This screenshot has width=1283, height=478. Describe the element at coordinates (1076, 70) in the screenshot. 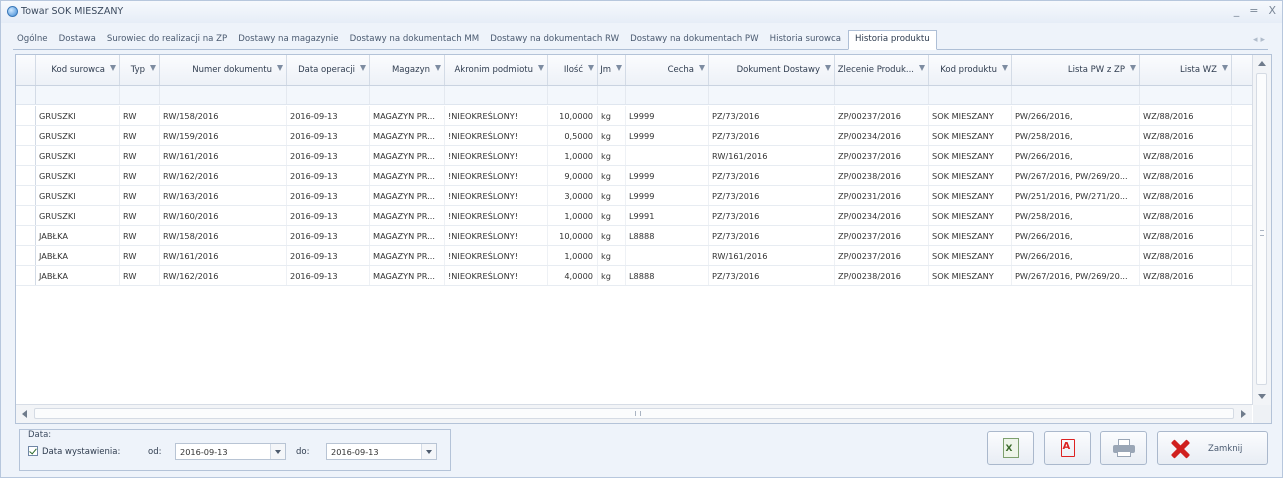

I see `column-header: Lista PW z ZP` at that location.